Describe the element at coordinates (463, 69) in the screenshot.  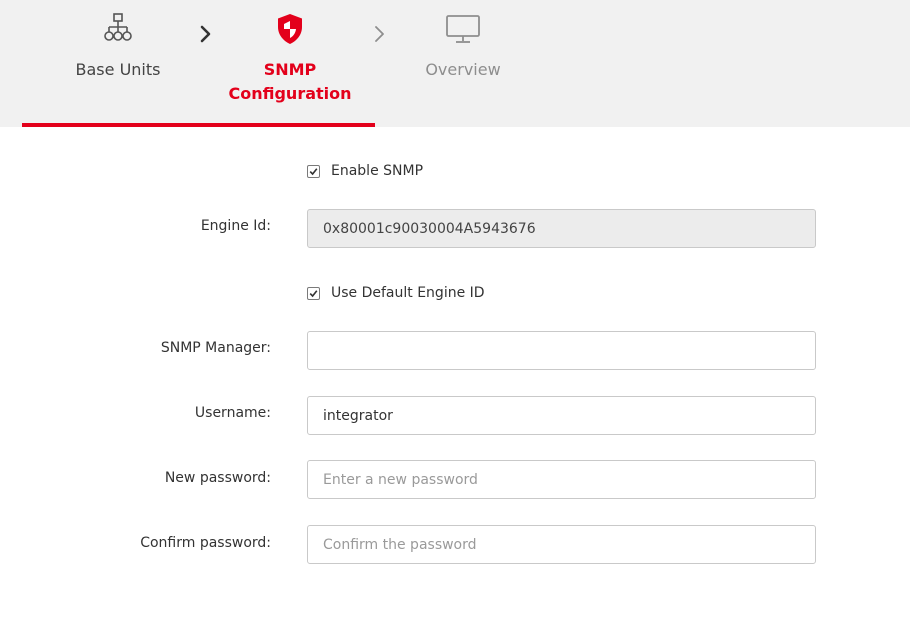
I see `step-overview-label: Overview` at that location.